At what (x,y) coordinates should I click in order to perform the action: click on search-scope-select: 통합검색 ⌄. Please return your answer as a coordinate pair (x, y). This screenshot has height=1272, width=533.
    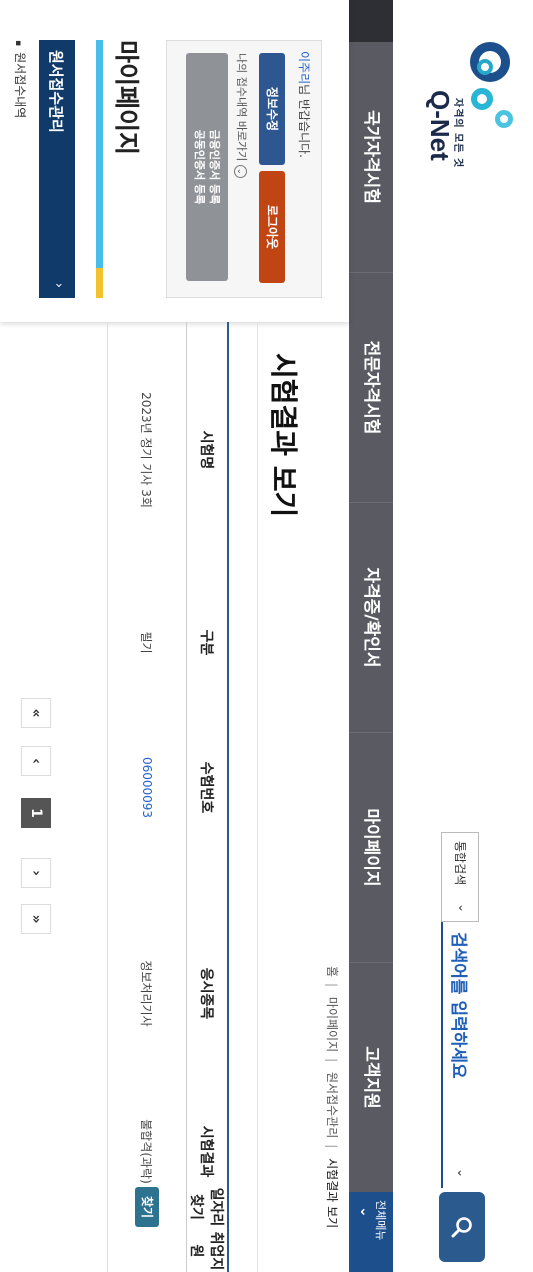
    Looking at the image, I should click on (460, 877).